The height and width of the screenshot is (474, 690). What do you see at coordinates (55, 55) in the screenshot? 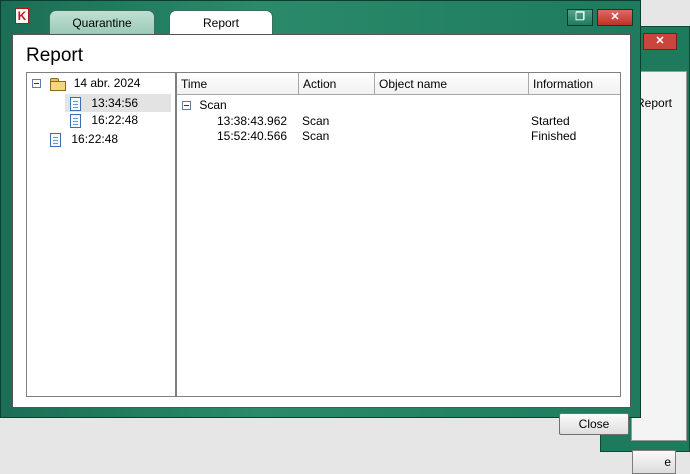
I see `page-title: Report` at bounding box center [55, 55].